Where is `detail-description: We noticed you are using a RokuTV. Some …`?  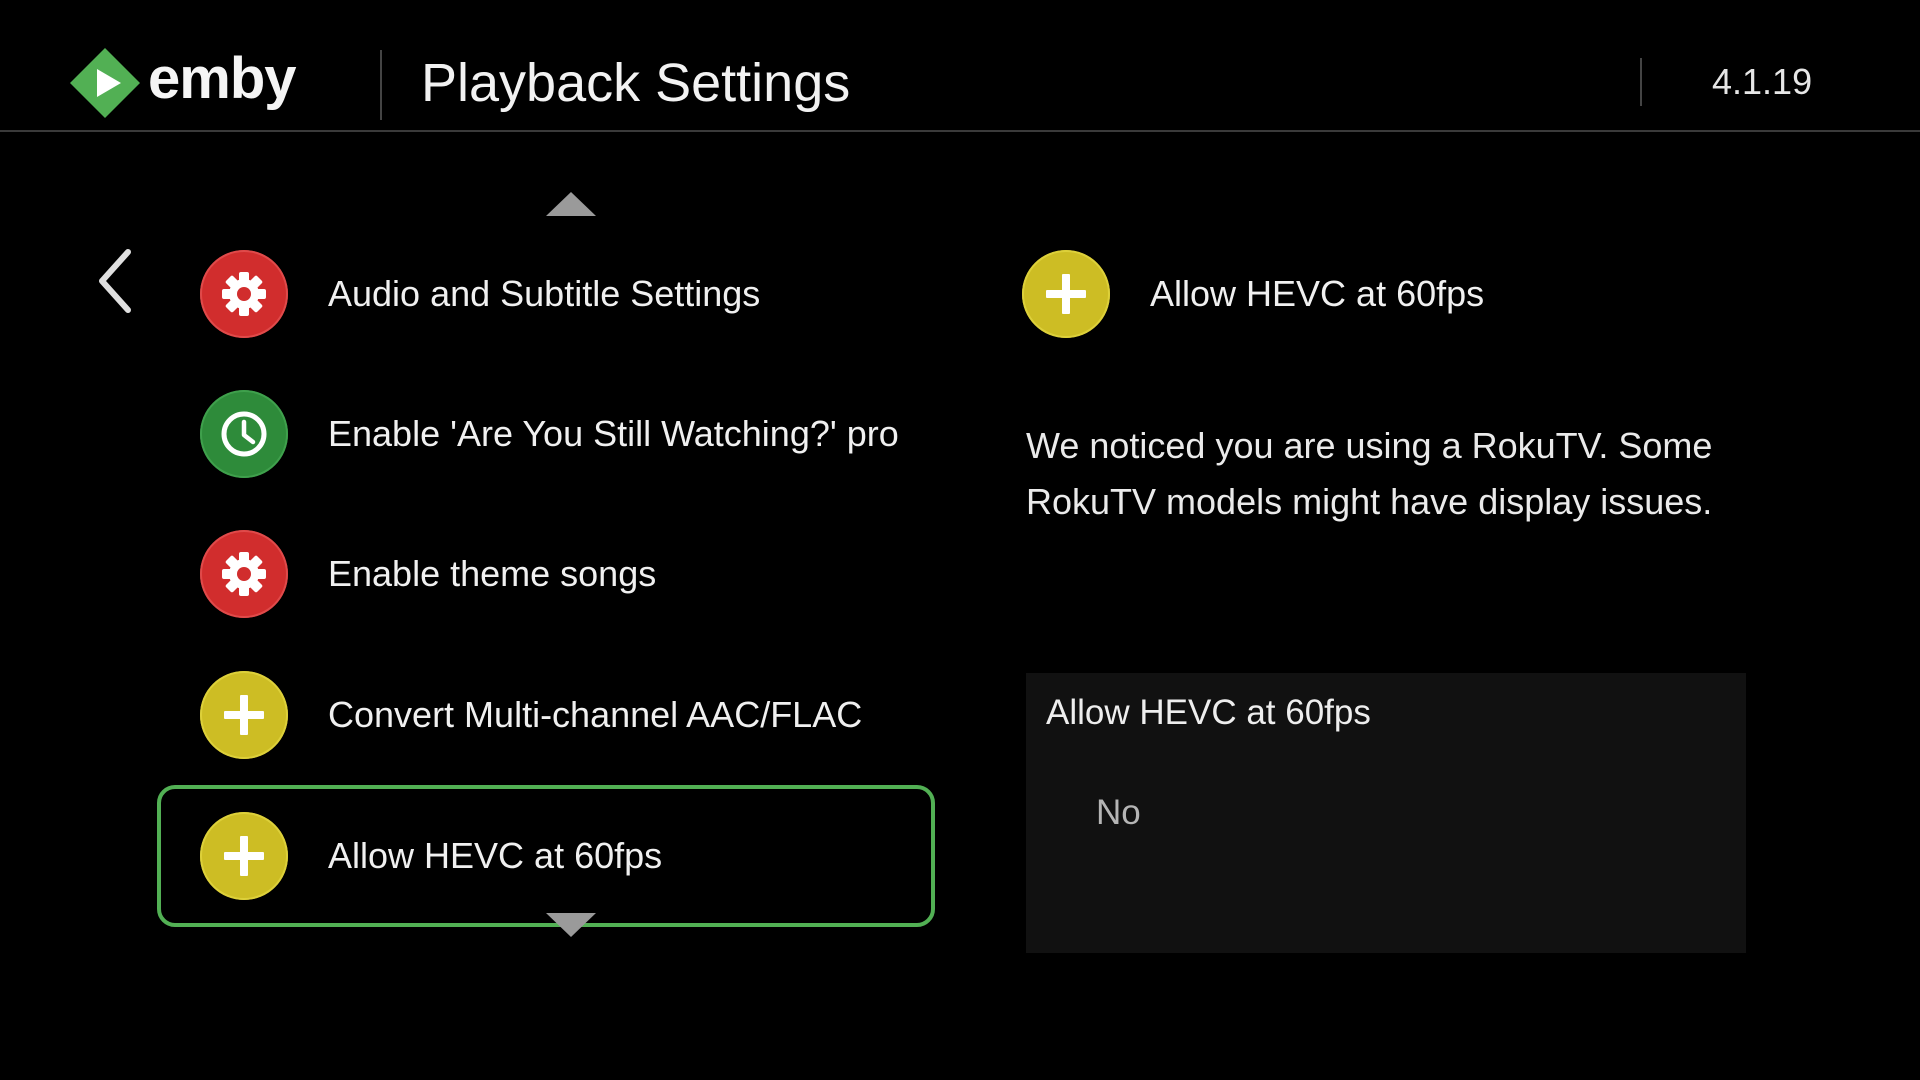
detail-description: We noticed you are using a RokuTV. Some … is located at coordinates (1369, 473).